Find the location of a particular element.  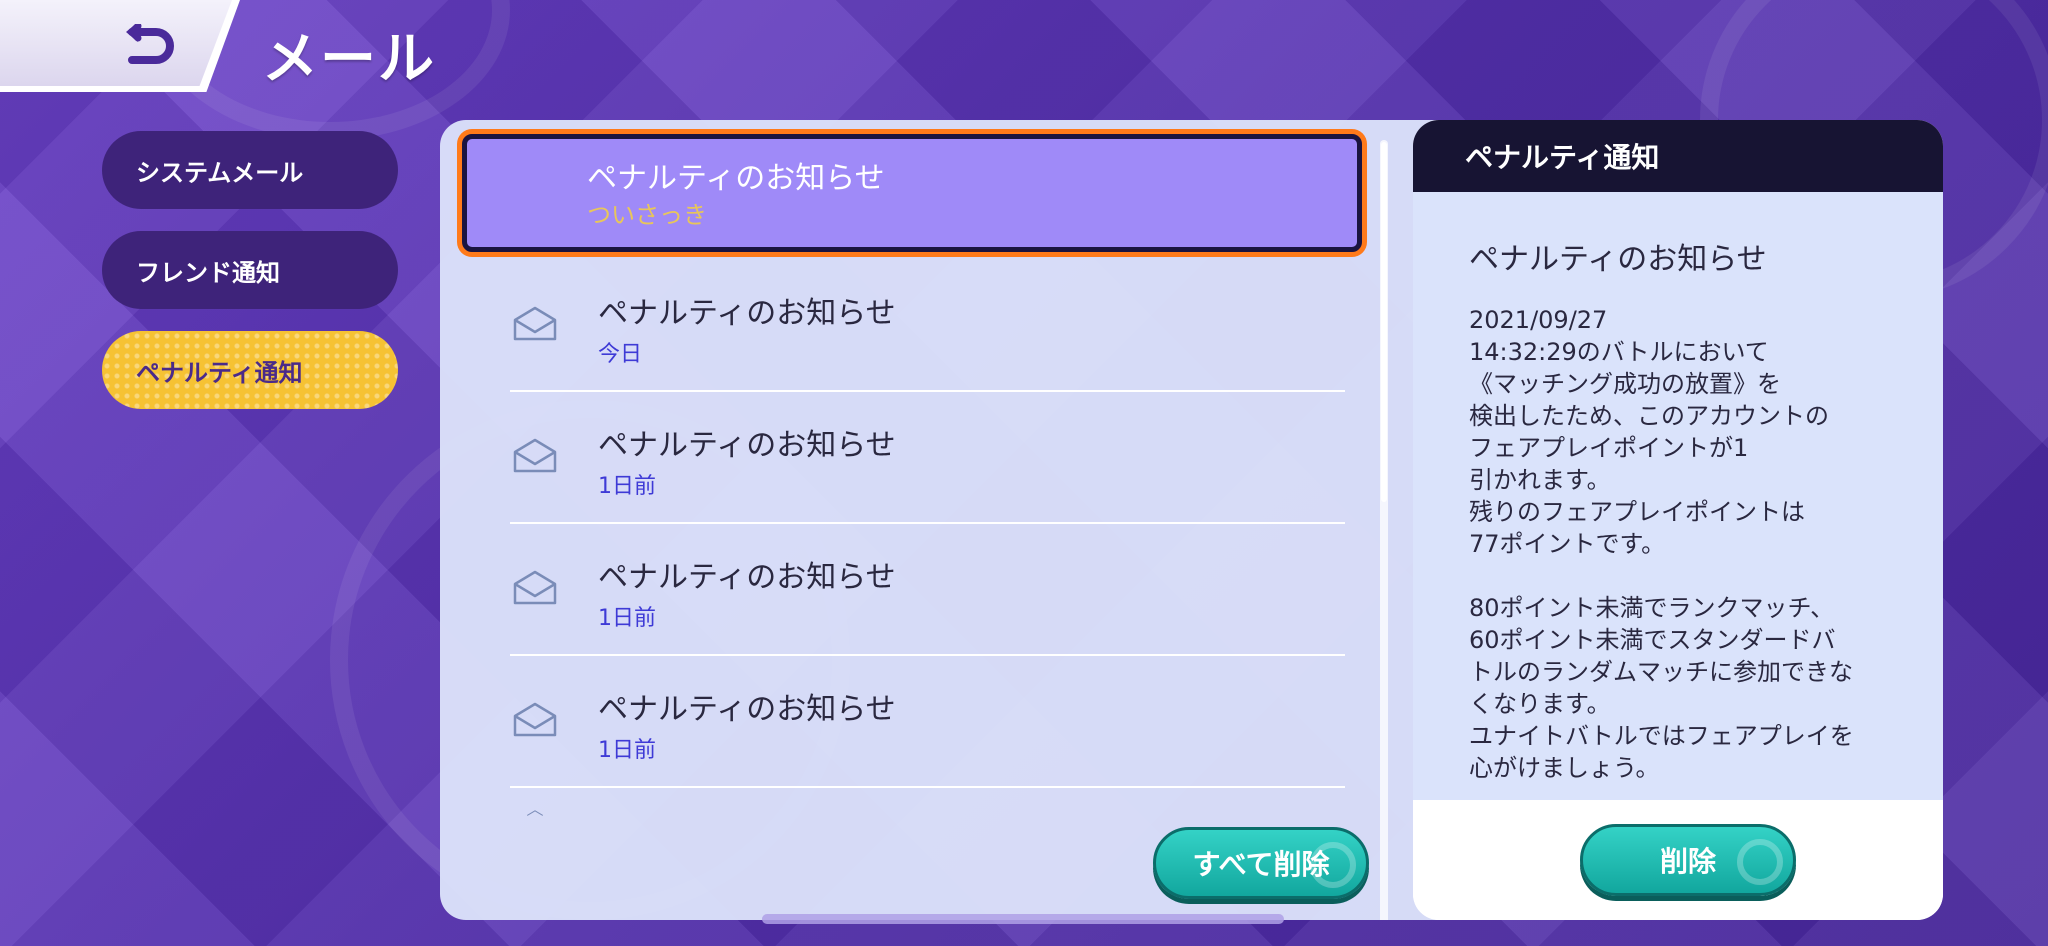

sidebar-item-penalty-notice: ペナルティ通知 is located at coordinates (250, 370).